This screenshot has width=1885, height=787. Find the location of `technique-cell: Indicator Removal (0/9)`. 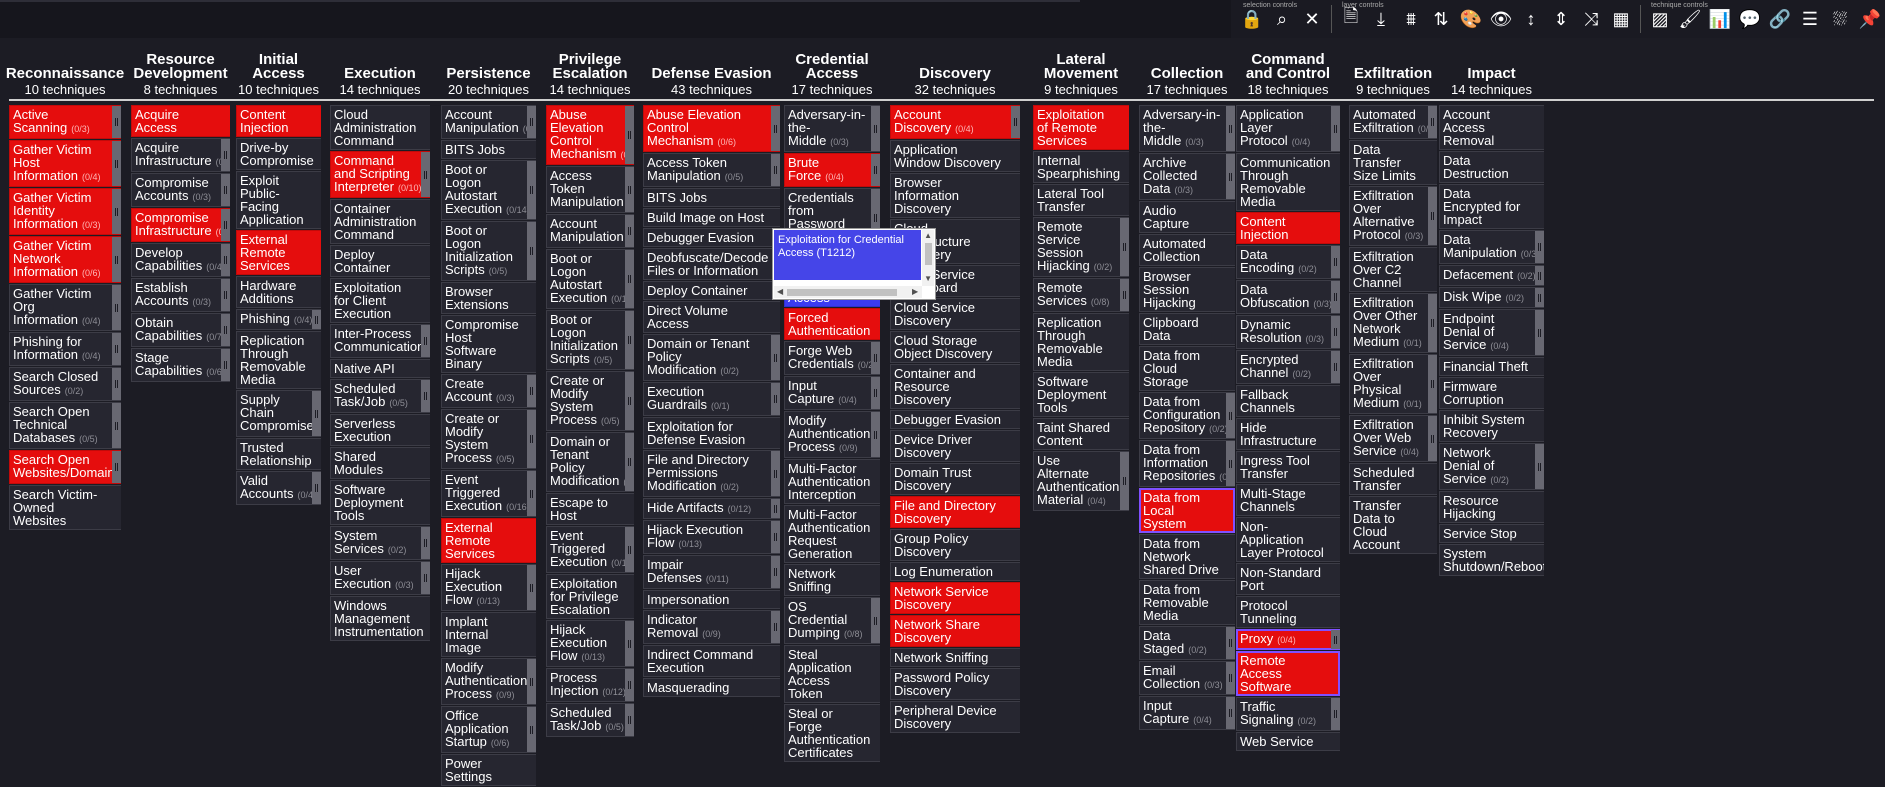

technique-cell: Indicator Removal (0/9) is located at coordinates (711, 627).